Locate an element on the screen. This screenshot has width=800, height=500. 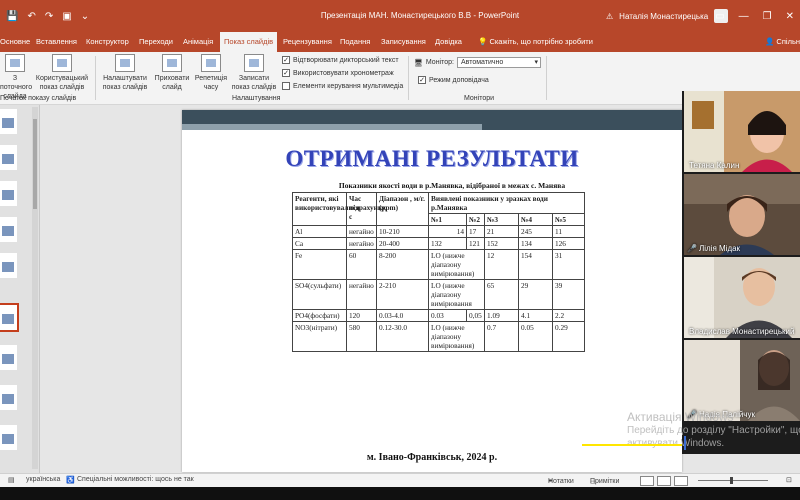
tab-home: Основне is located at coordinates (15, 42).